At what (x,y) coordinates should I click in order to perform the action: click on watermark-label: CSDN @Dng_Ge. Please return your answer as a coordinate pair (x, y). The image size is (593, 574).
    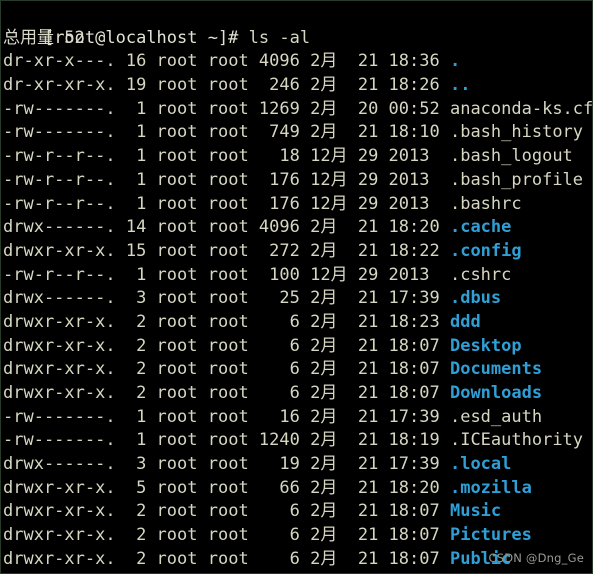
    Looking at the image, I should click on (536, 558).